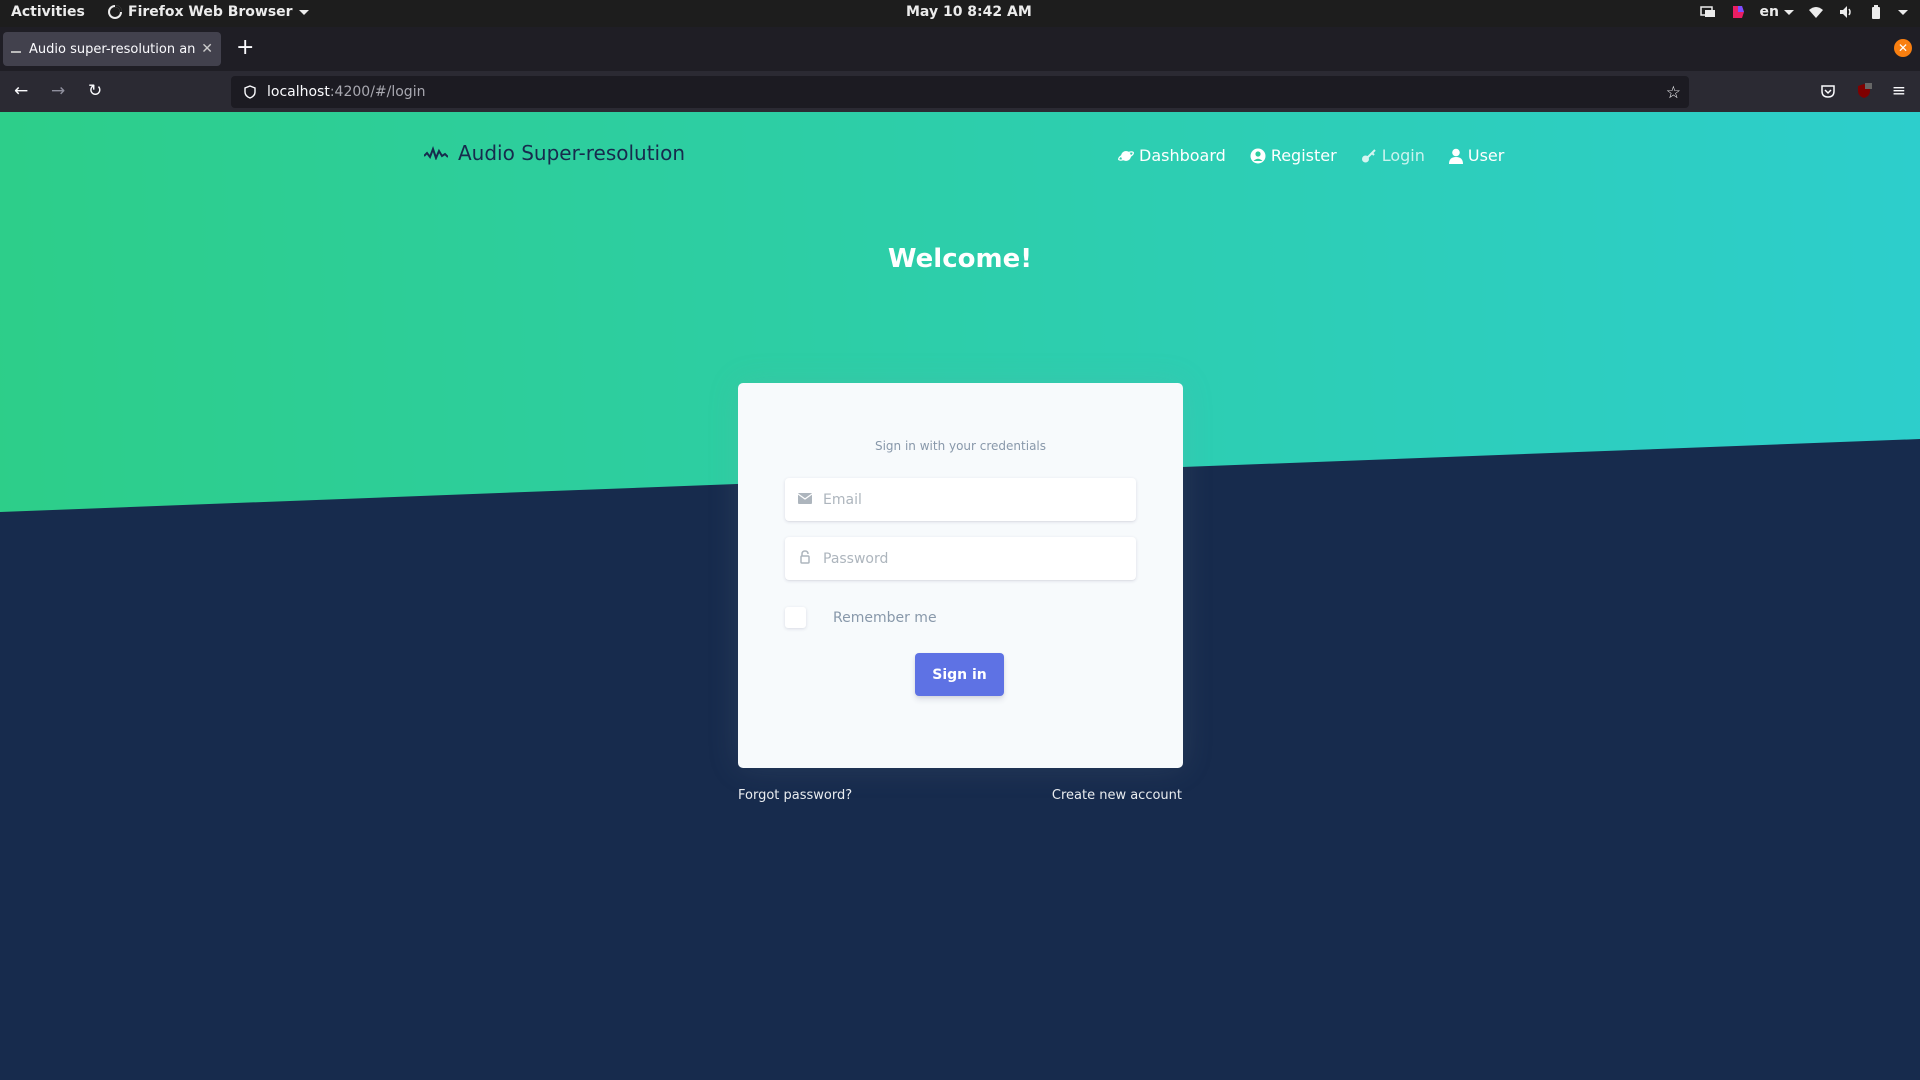 Image resolution: width=1920 pixels, height=1080 pixels. Describe the element at coordinates (245, 48) in the screenshot. I see `new-tab-button: +` at that location.